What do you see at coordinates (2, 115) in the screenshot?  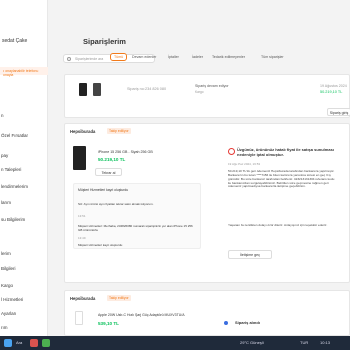 I see `sidebar-item-orders: n` at bounding box center [2, 115].